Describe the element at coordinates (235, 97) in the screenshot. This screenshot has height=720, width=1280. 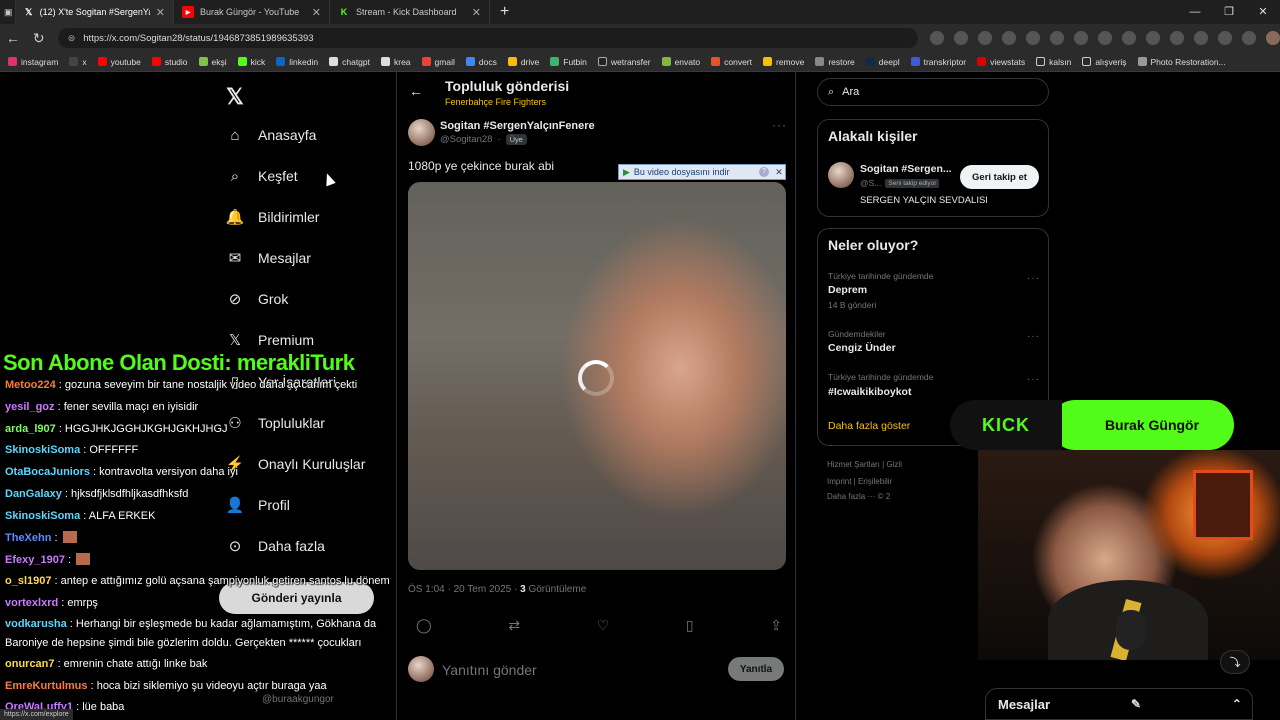
I see `x-logo-icon: 𝕏` at that location.